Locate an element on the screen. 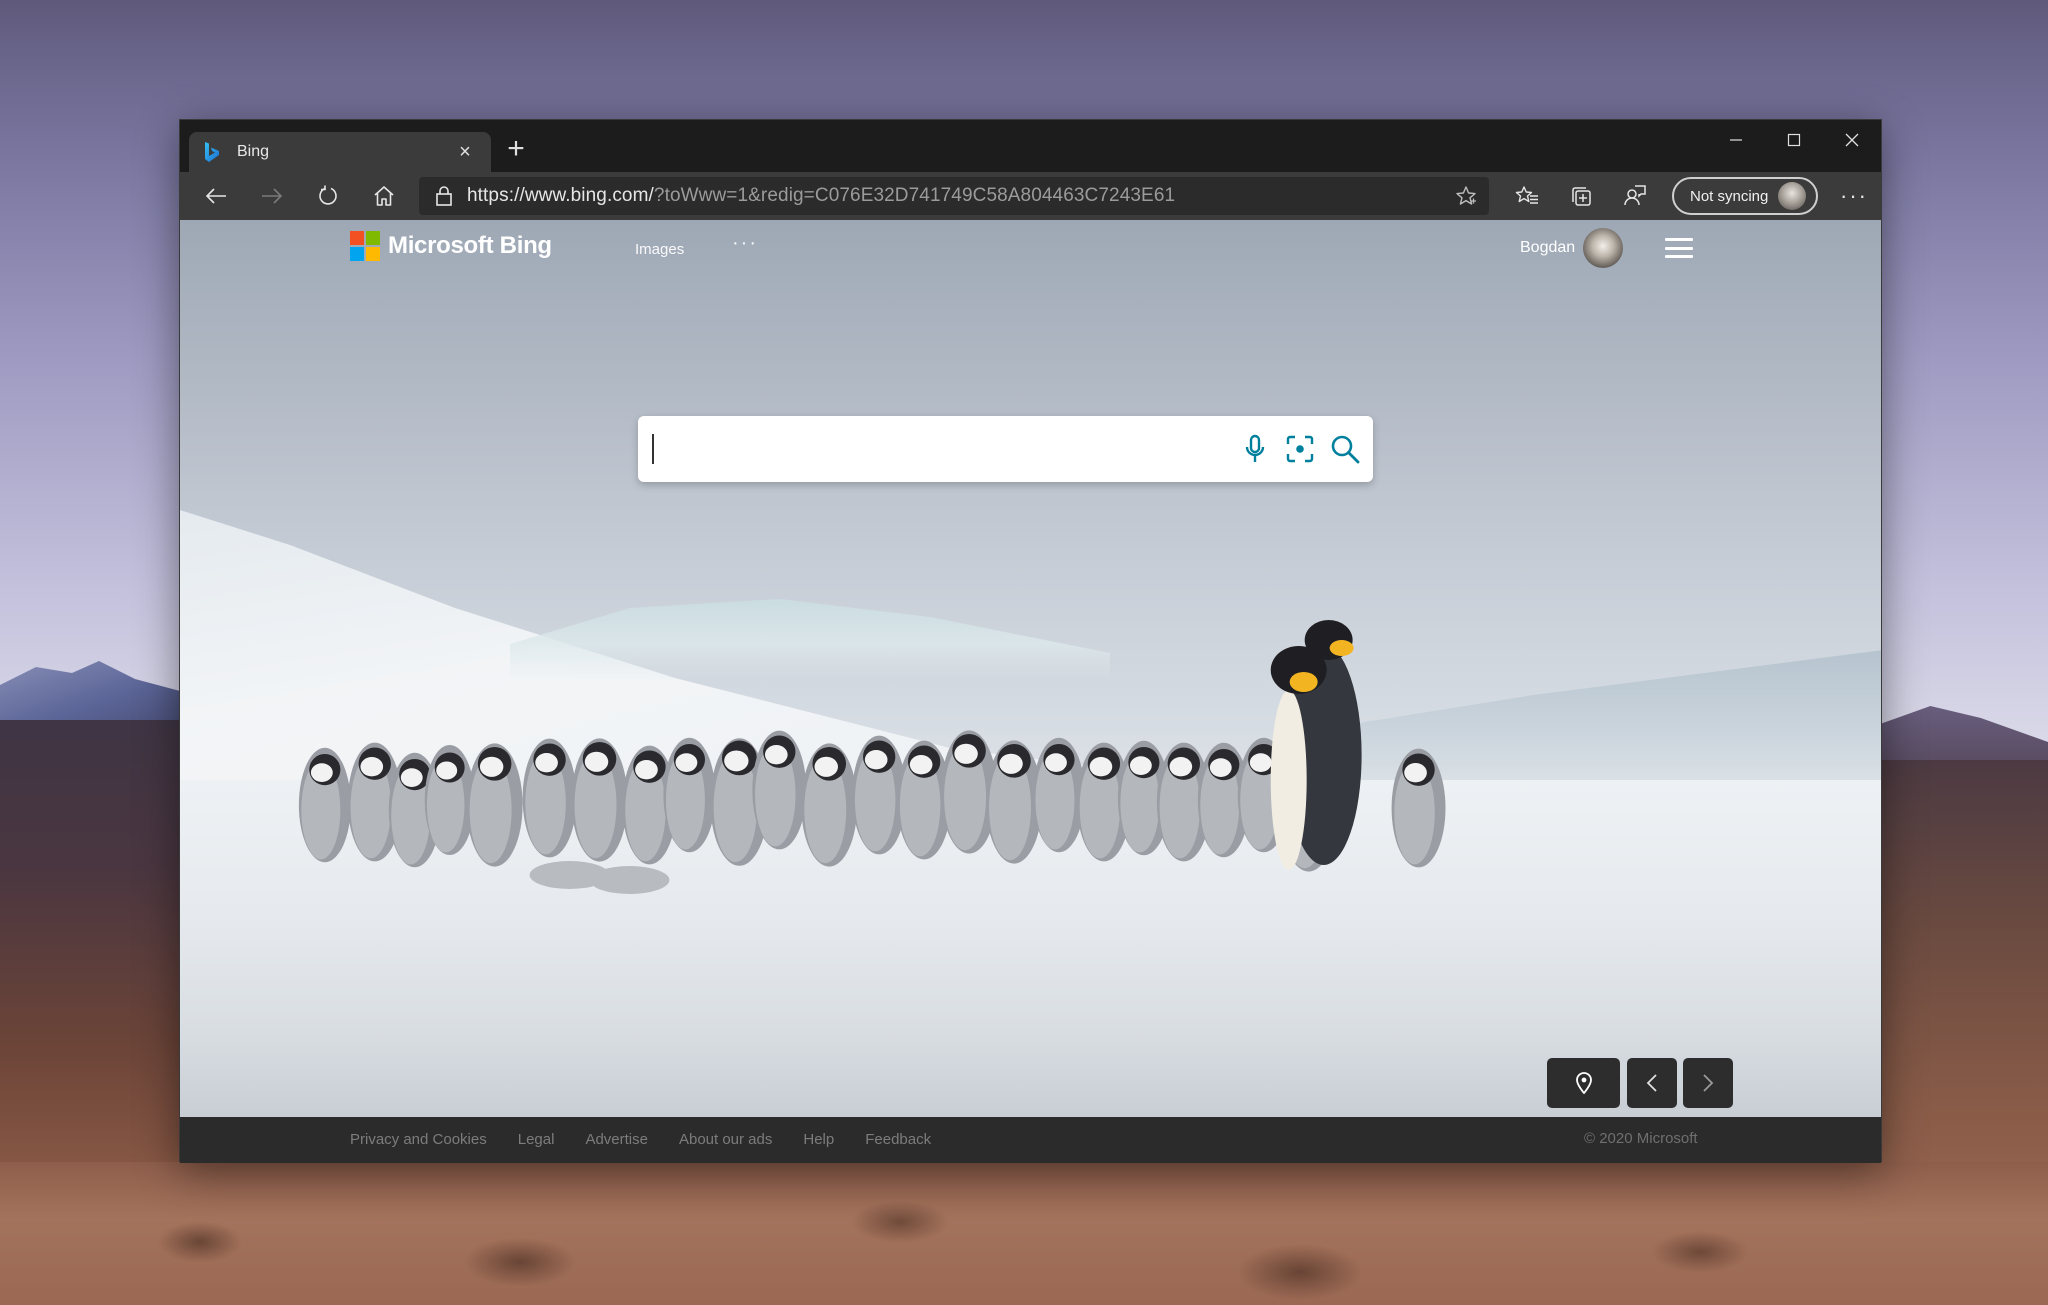 The width and height of the screenshot is (2048, 1305). nav-images-link: Images is located at coordinates (659, 249).